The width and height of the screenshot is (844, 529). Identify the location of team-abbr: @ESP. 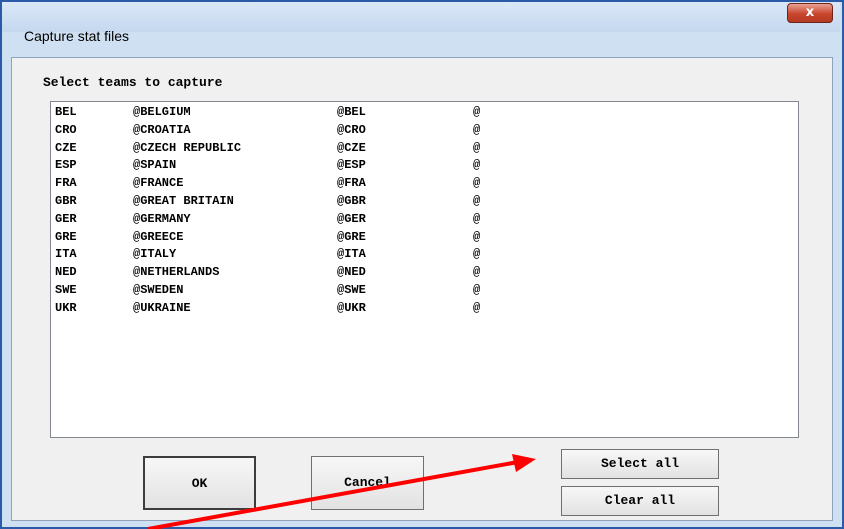
(351, 165).